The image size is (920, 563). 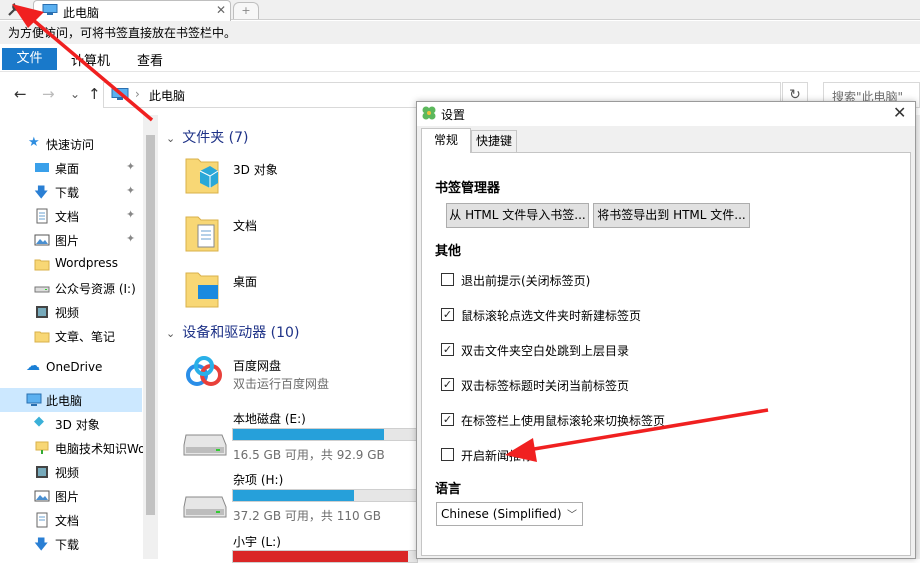 What do you see at coordinates (258, 480) in the screenshot?
I see `drive-name: 杂项 (H:)` at bounding box center [258, 480].